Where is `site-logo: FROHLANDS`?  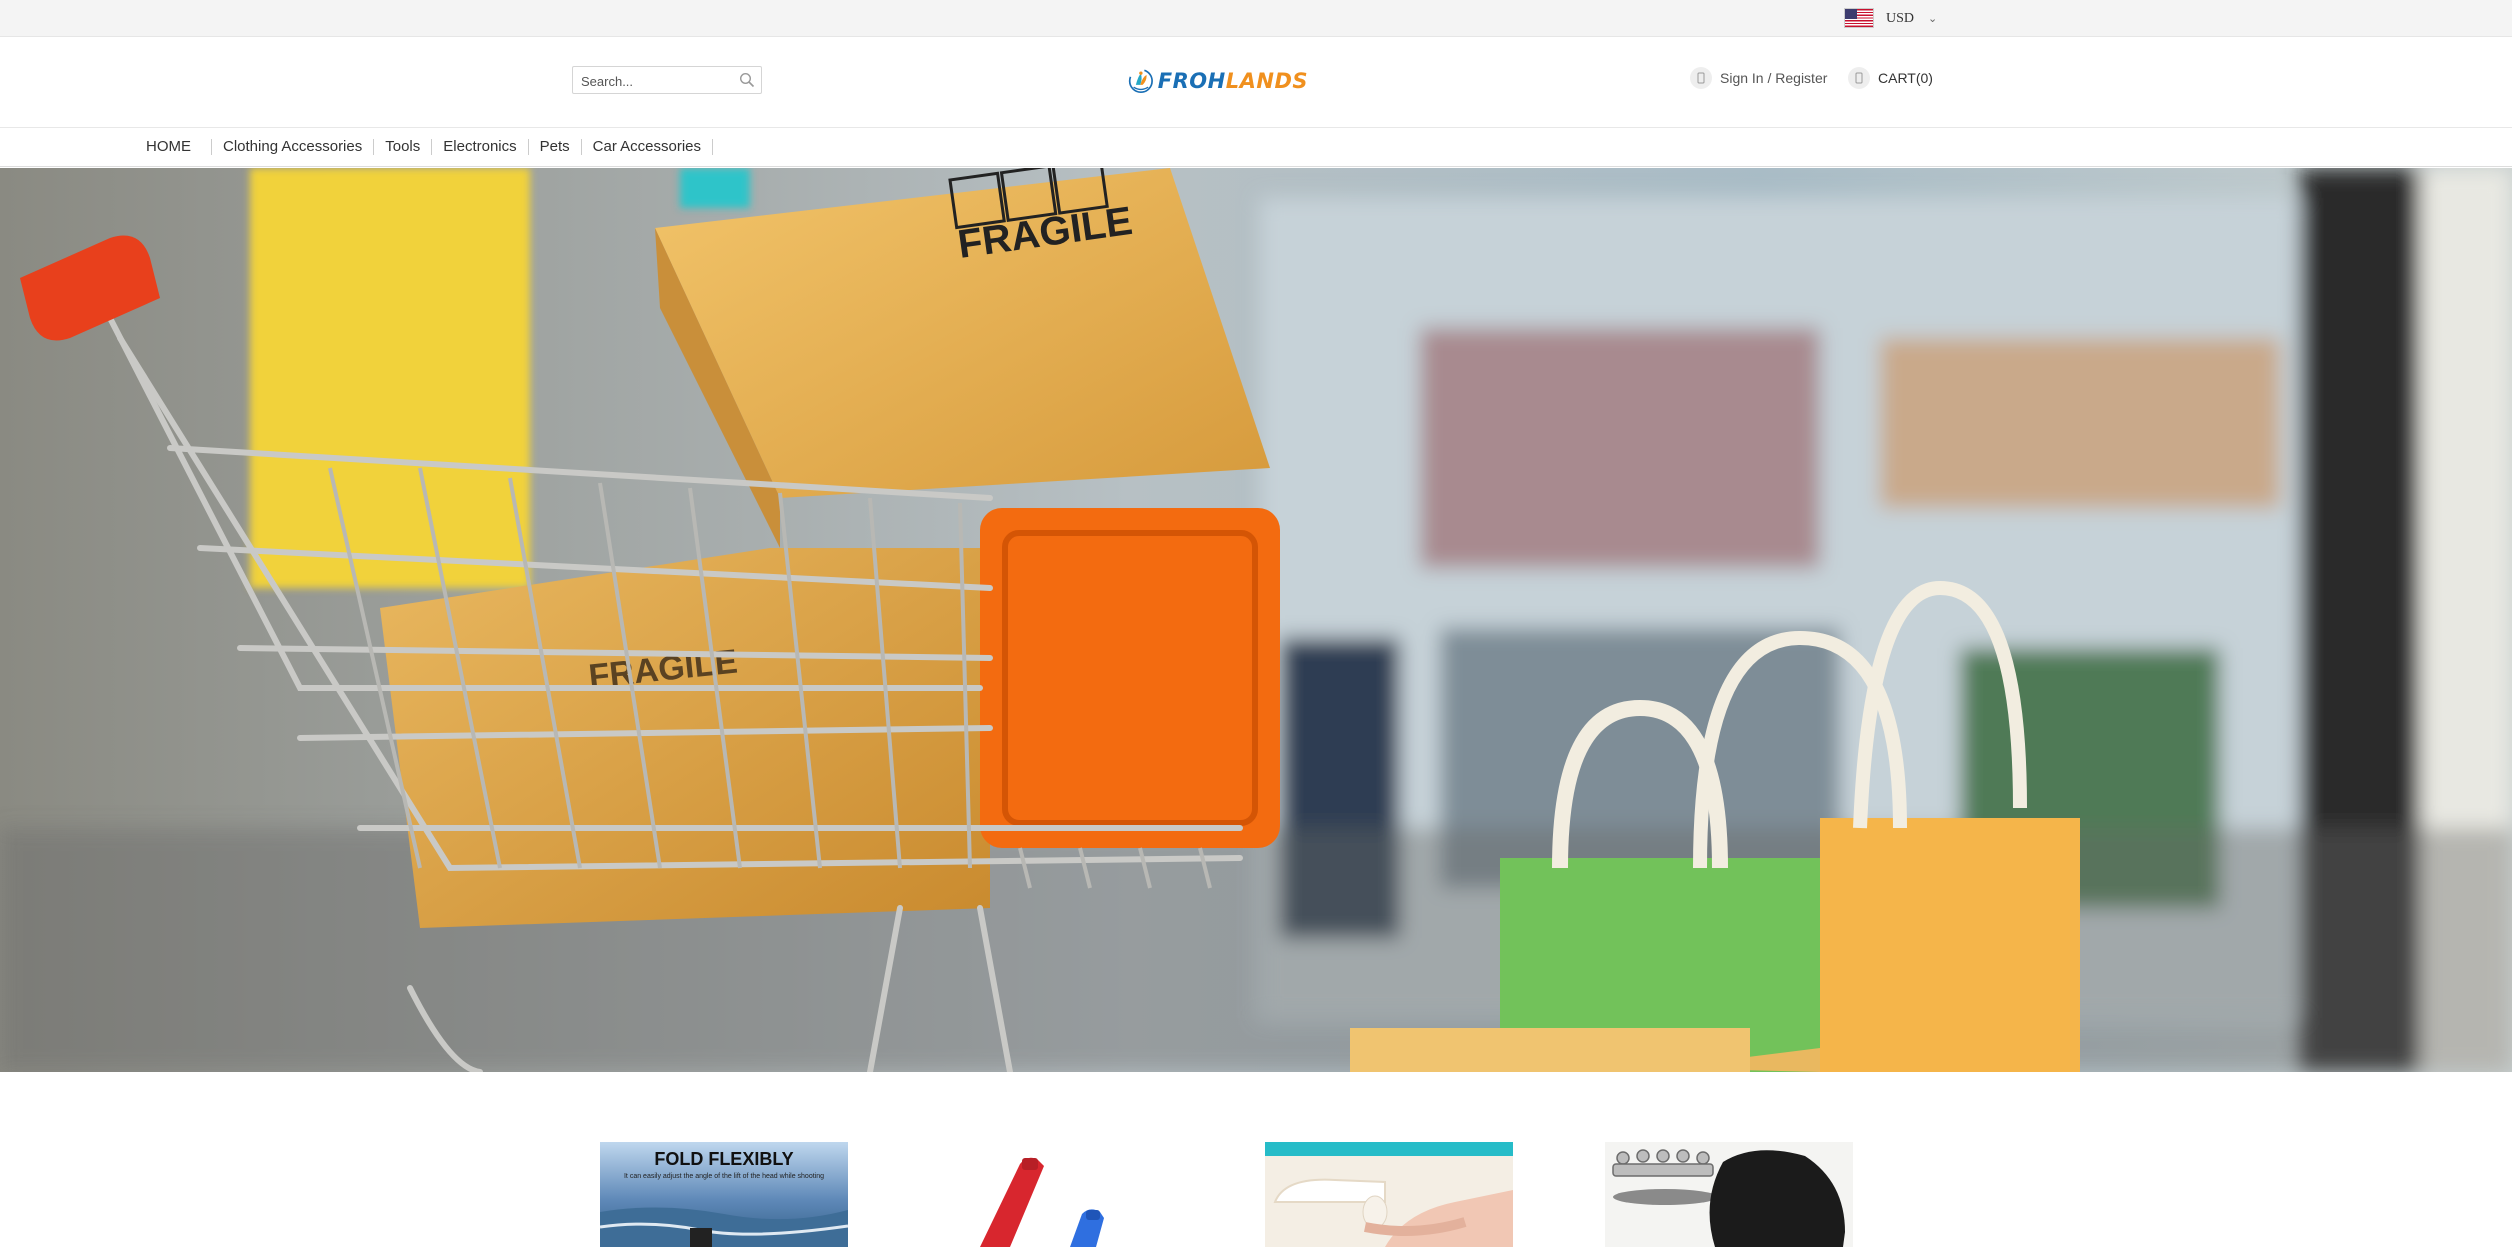 site-logo: FROHLANDS is located at coordinates (1218, 81).